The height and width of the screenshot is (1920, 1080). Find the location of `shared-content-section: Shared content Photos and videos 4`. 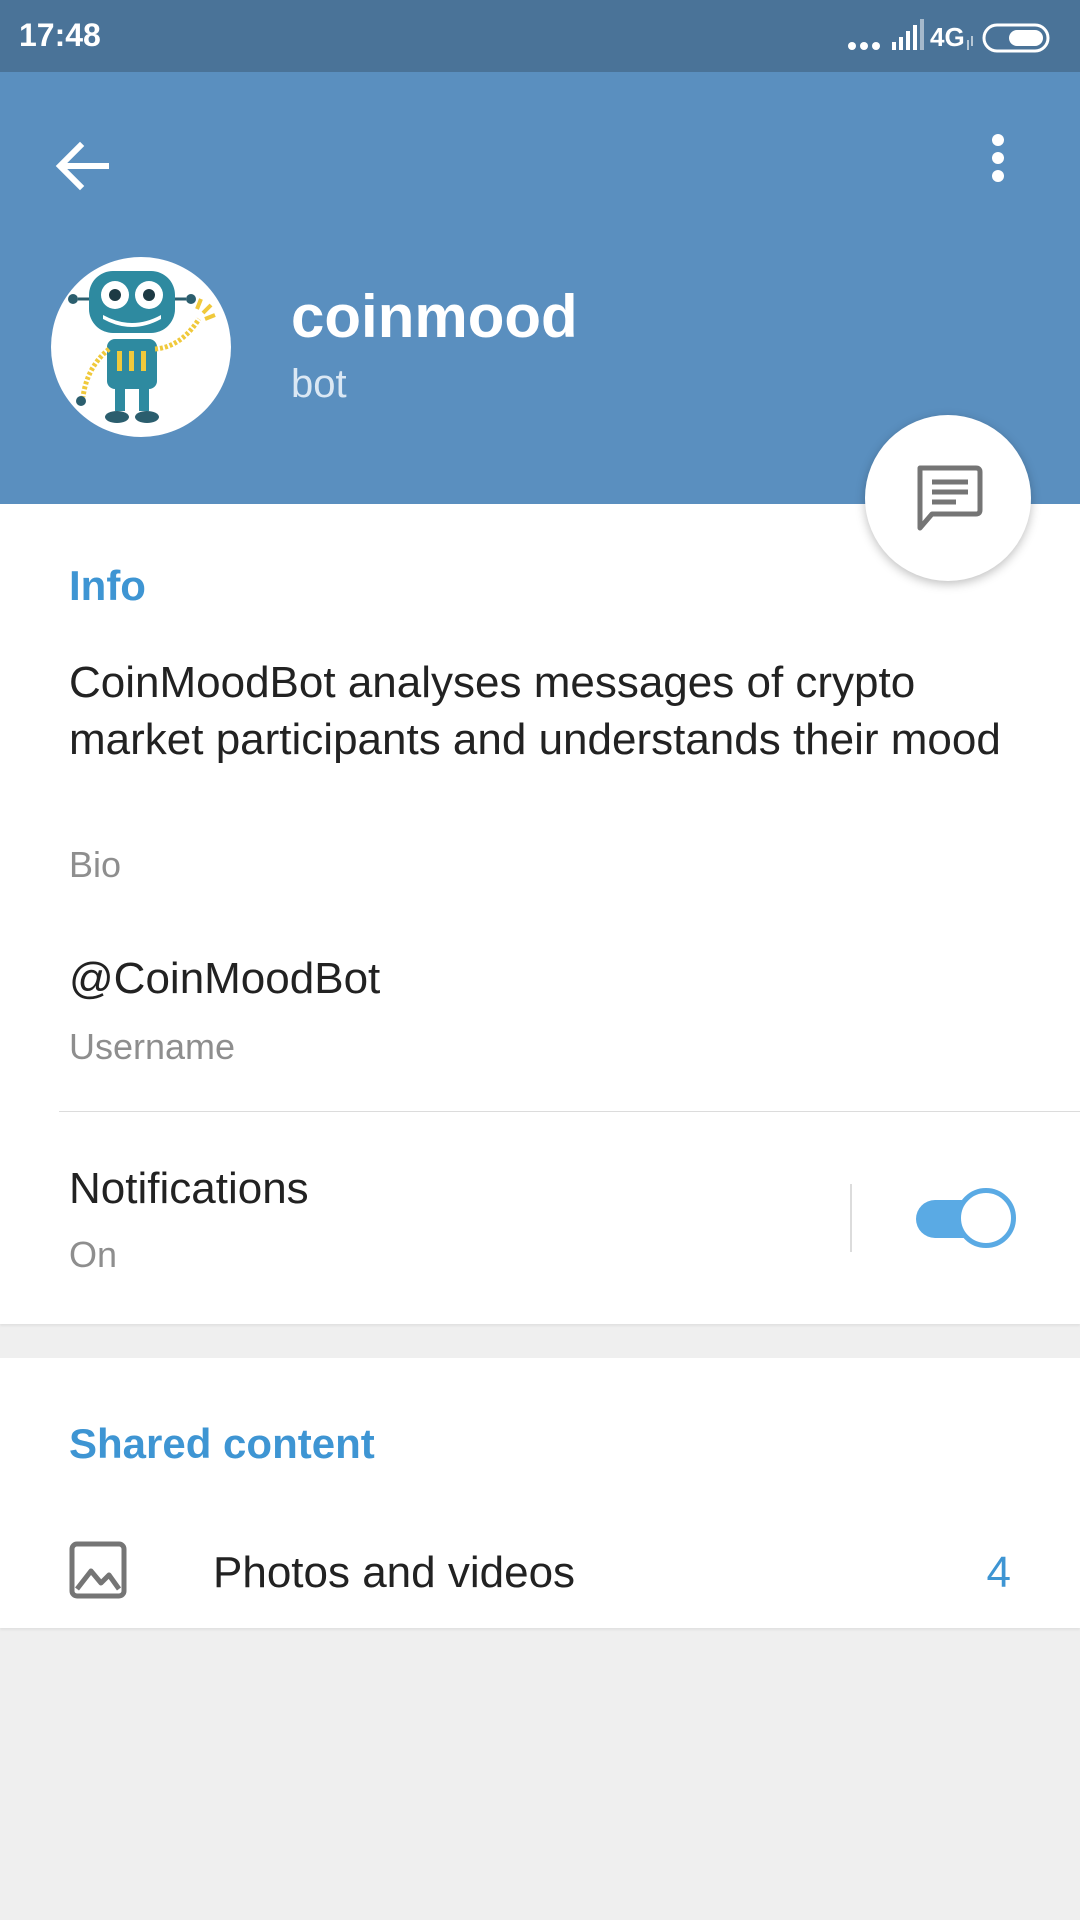

shared-content-section: Shared content Photos and videos 4 is located at coordinates (540, 1493).